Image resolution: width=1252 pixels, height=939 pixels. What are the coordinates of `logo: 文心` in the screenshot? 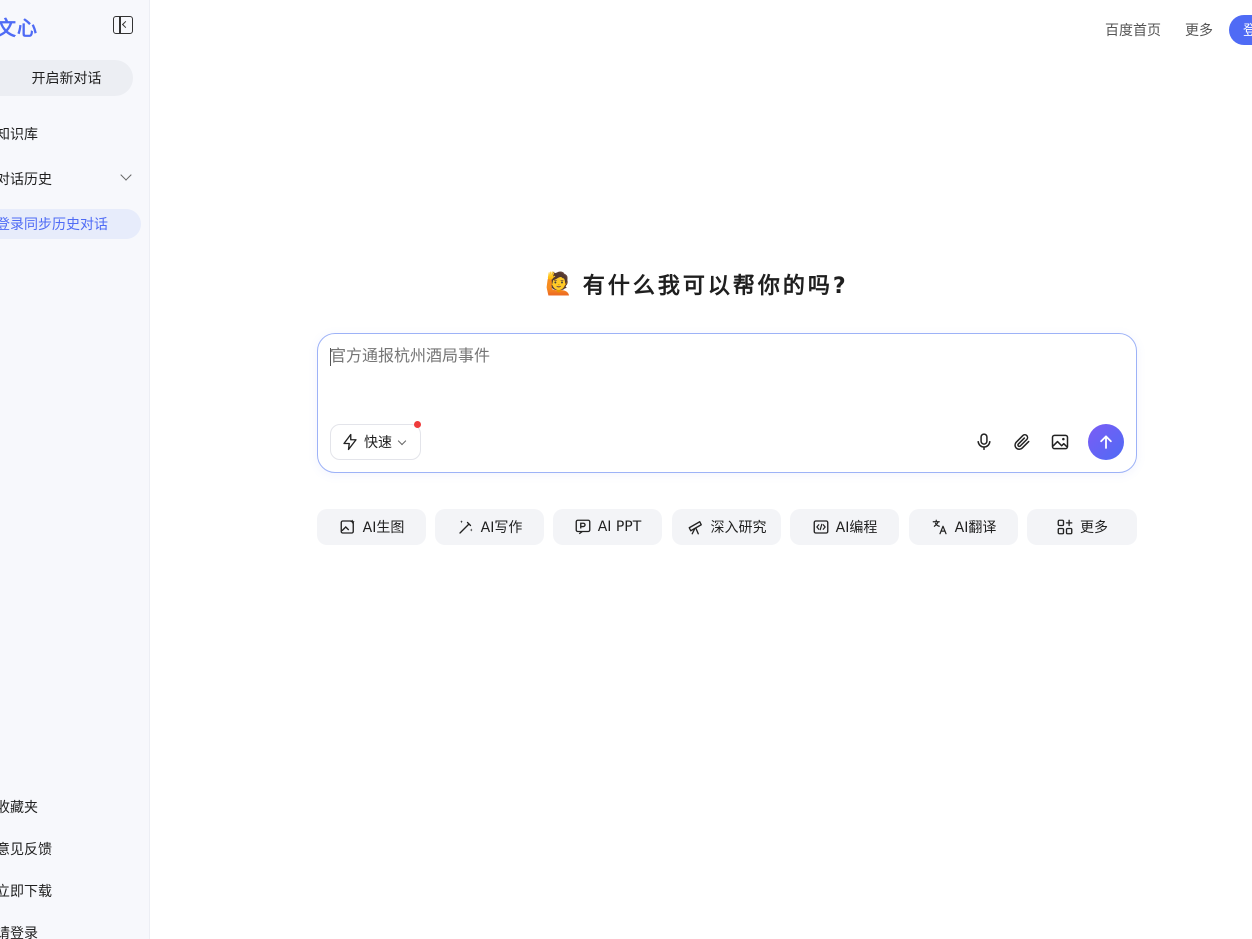 It's located at (19, 26).